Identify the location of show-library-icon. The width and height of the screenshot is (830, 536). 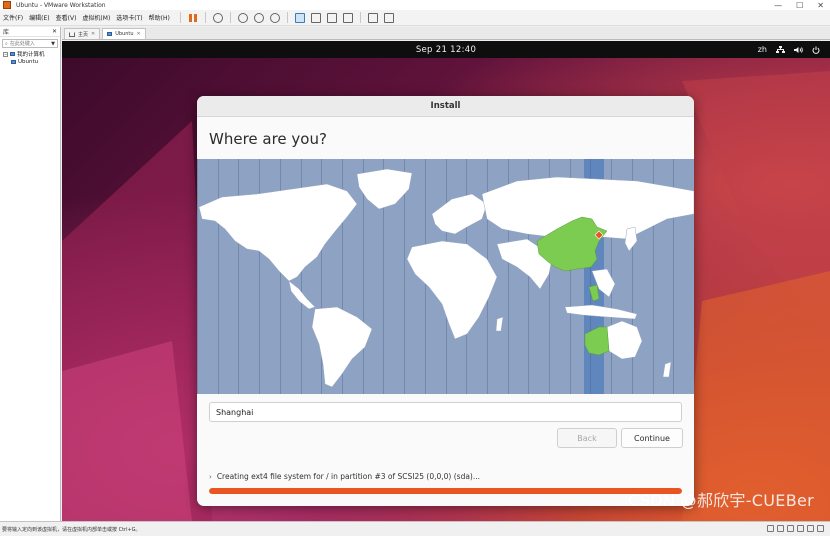
(299, 17).